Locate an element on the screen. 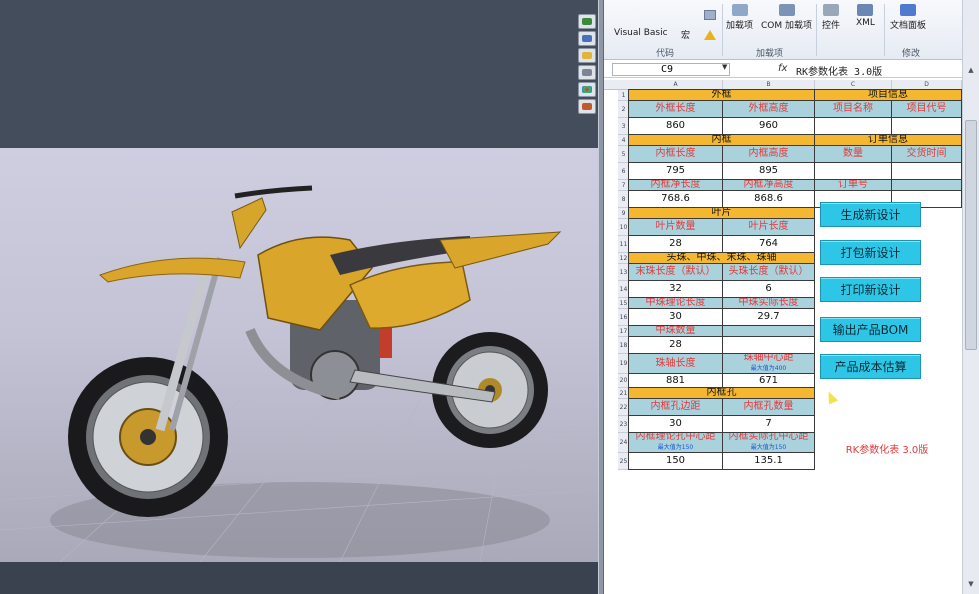  cell-blade-length: 764 is located at coordinates (768, 244).